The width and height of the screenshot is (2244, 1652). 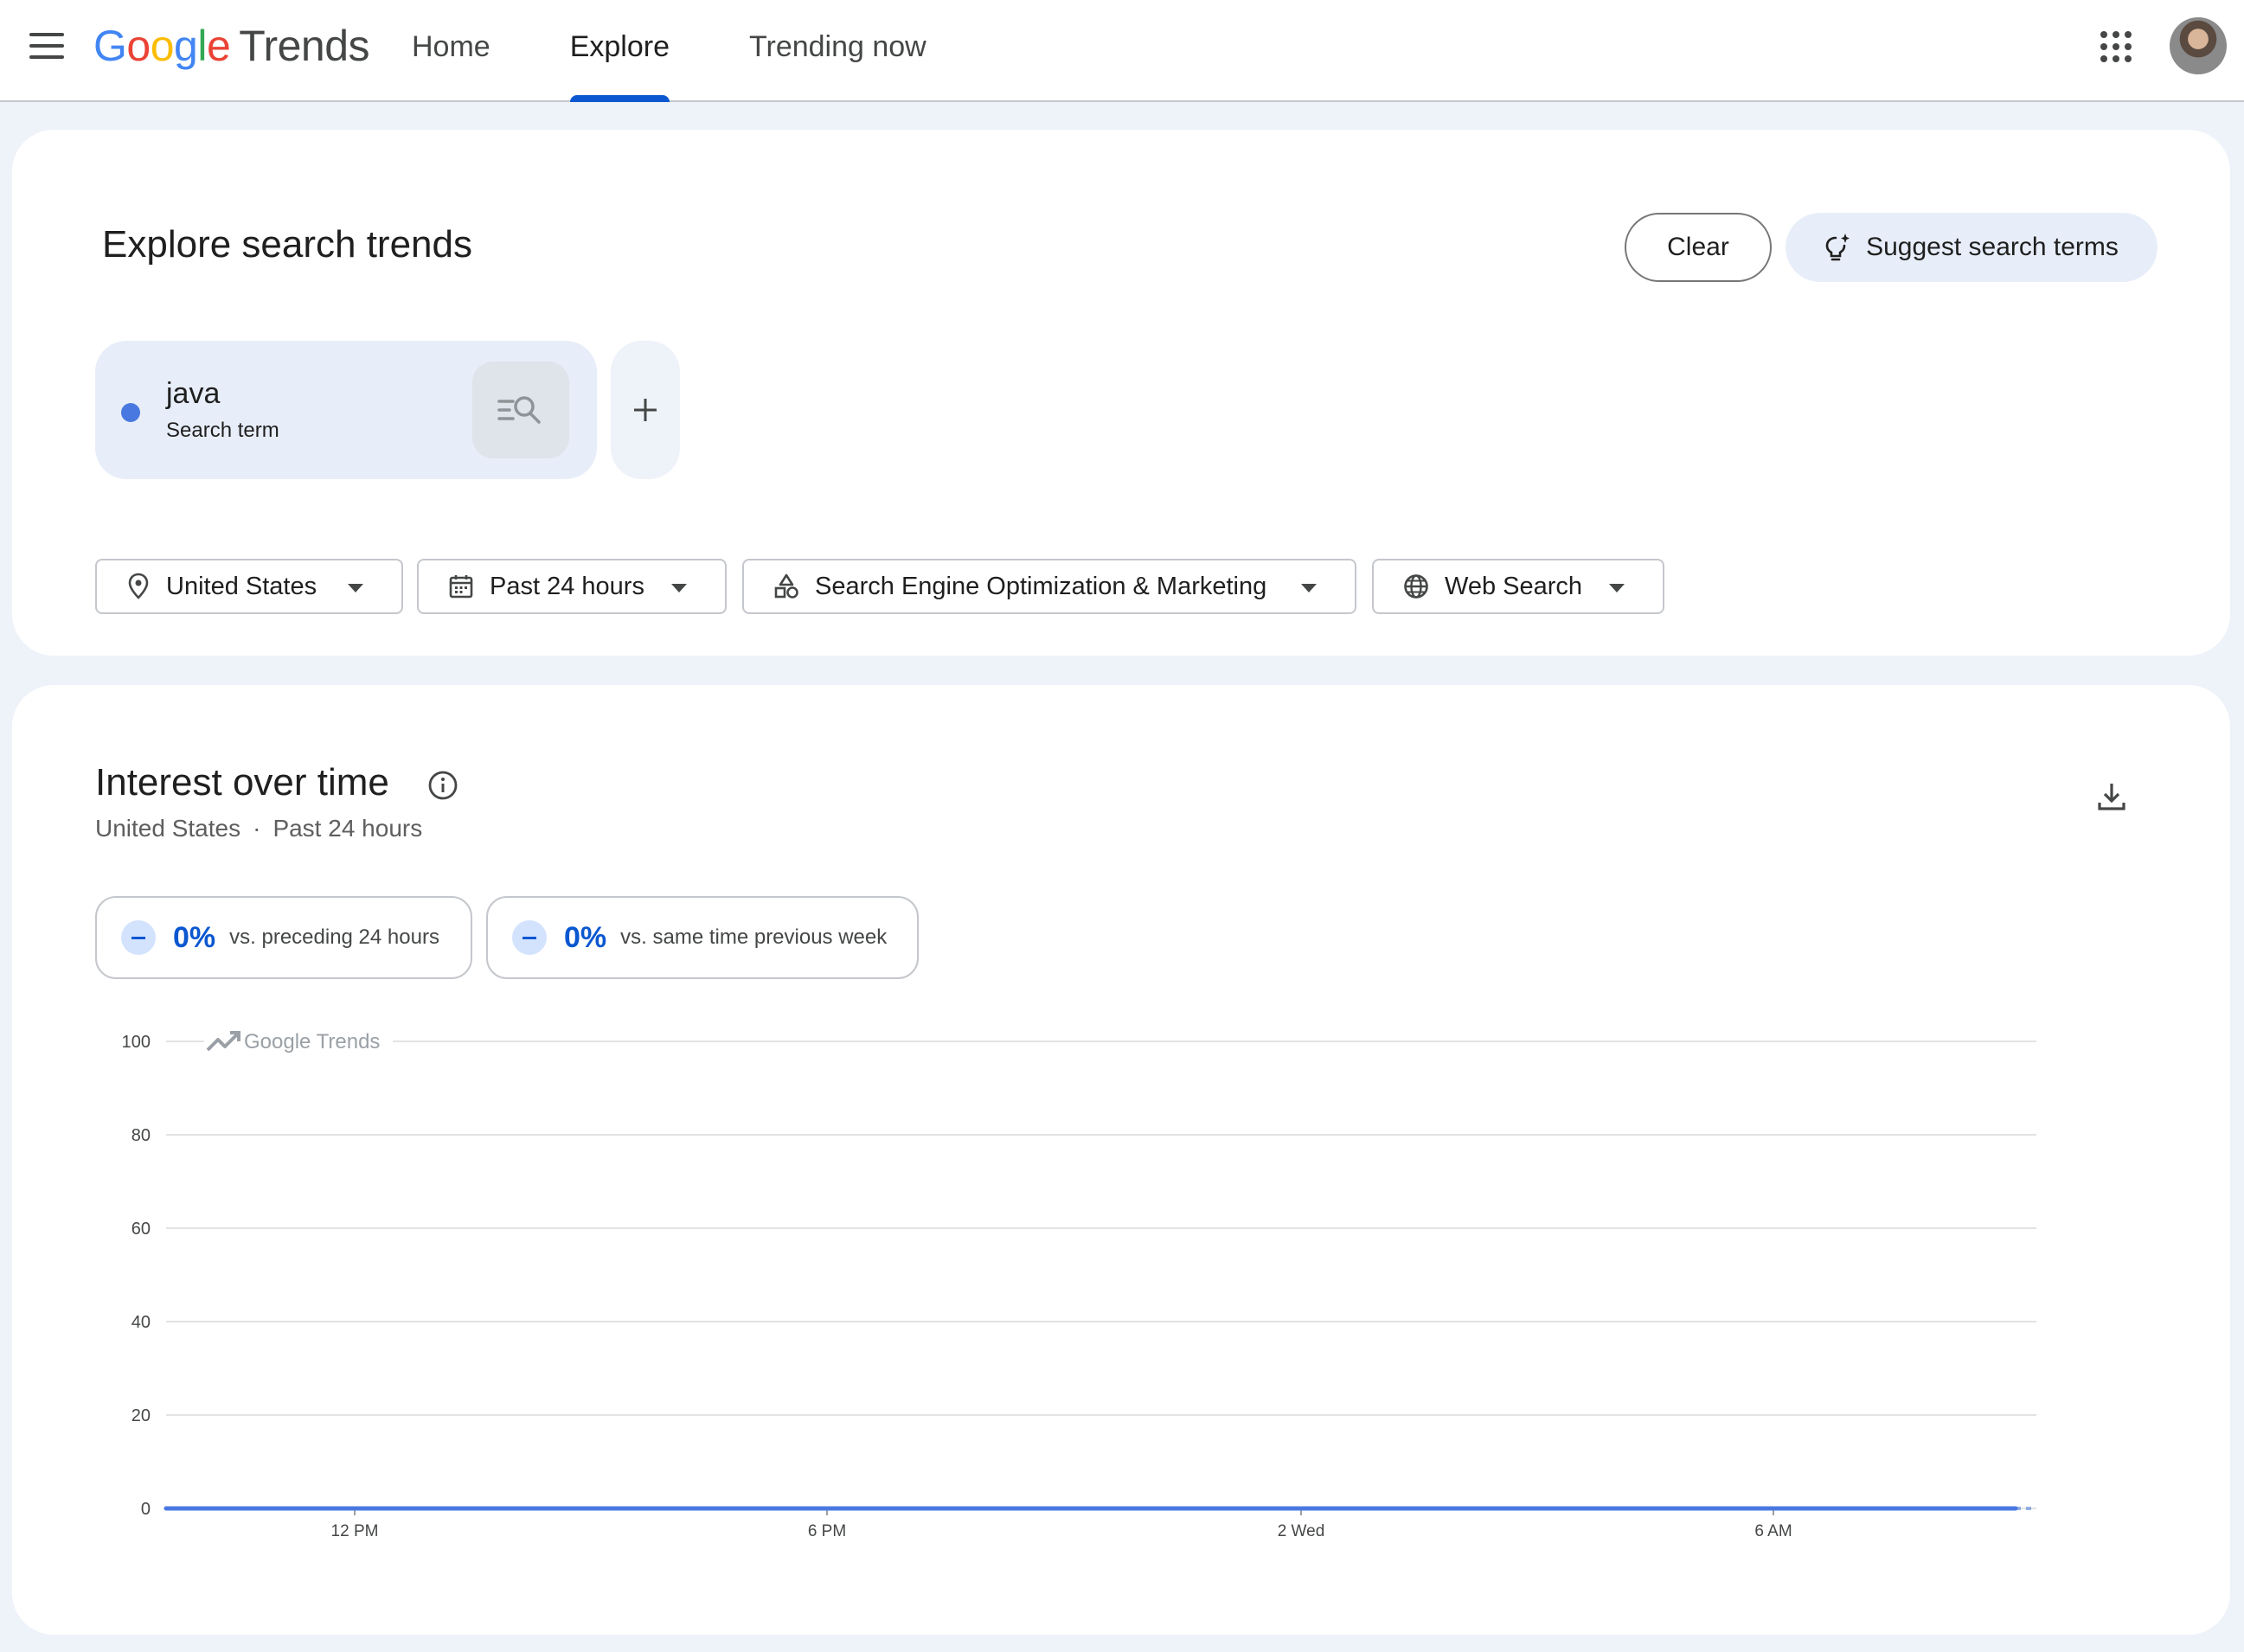 I want to click on clear-button: Clear, so click(x=1698, y=248).